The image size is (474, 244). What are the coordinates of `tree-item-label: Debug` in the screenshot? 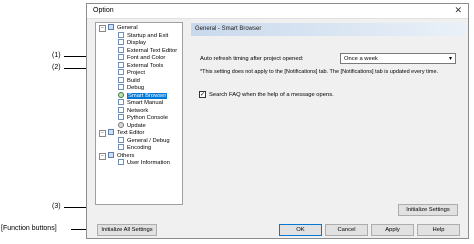 It's located at (136, 88).